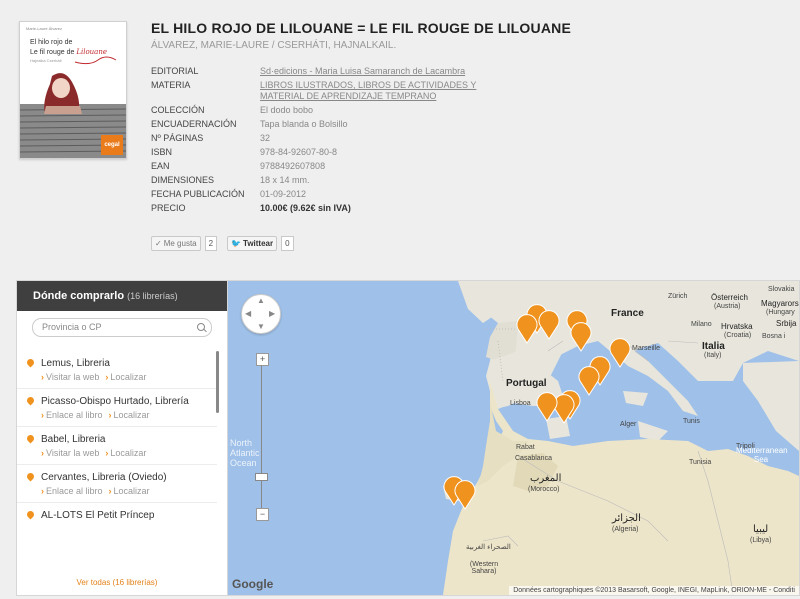 The width and height of the screenshot is (800, 599). Describe the element at coordinates (287, 243) in the screenshot. I see `tweet-count: 0` at that location.